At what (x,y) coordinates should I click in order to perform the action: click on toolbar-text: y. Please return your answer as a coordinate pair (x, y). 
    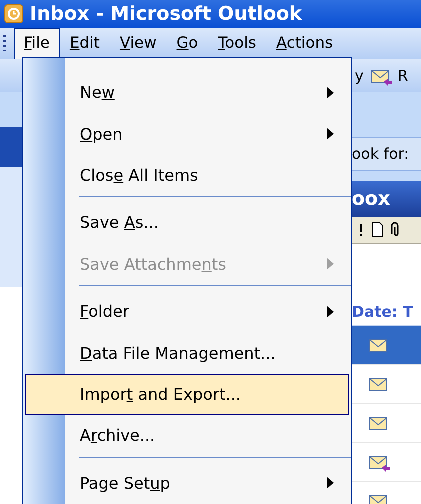
    Looking at the image, I should click on (359, 75).